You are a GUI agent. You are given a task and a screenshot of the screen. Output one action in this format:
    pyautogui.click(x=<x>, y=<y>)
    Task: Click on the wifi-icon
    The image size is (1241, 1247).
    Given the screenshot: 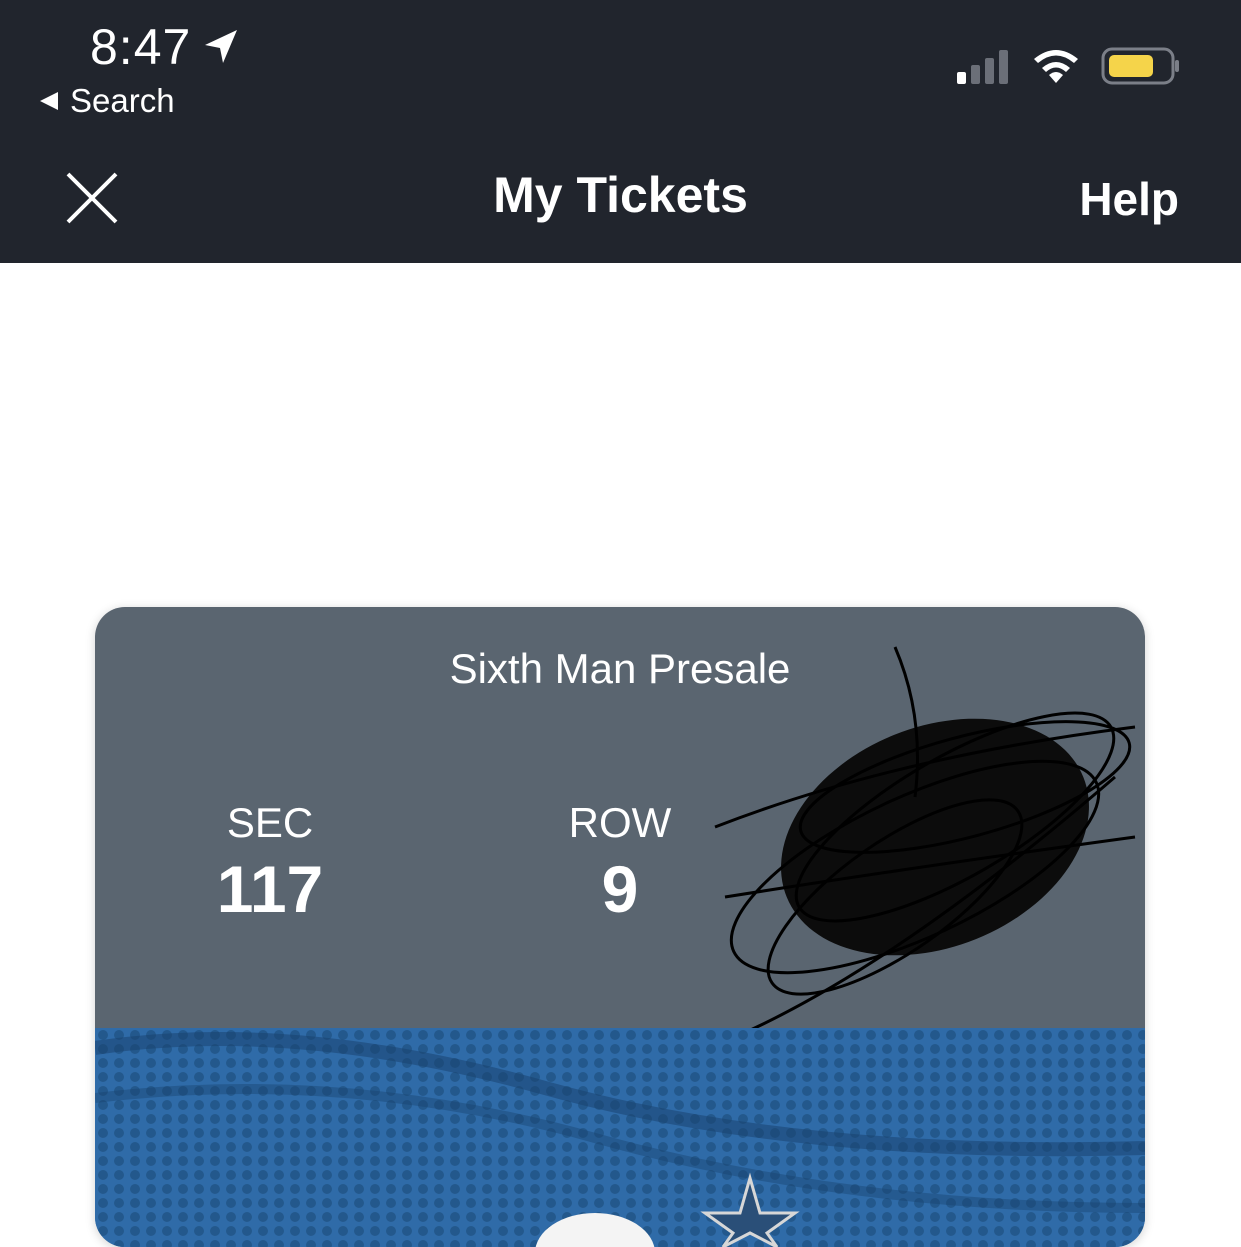 What is the action you would take?
    pyautogui.click(x=1056, y=66)
    